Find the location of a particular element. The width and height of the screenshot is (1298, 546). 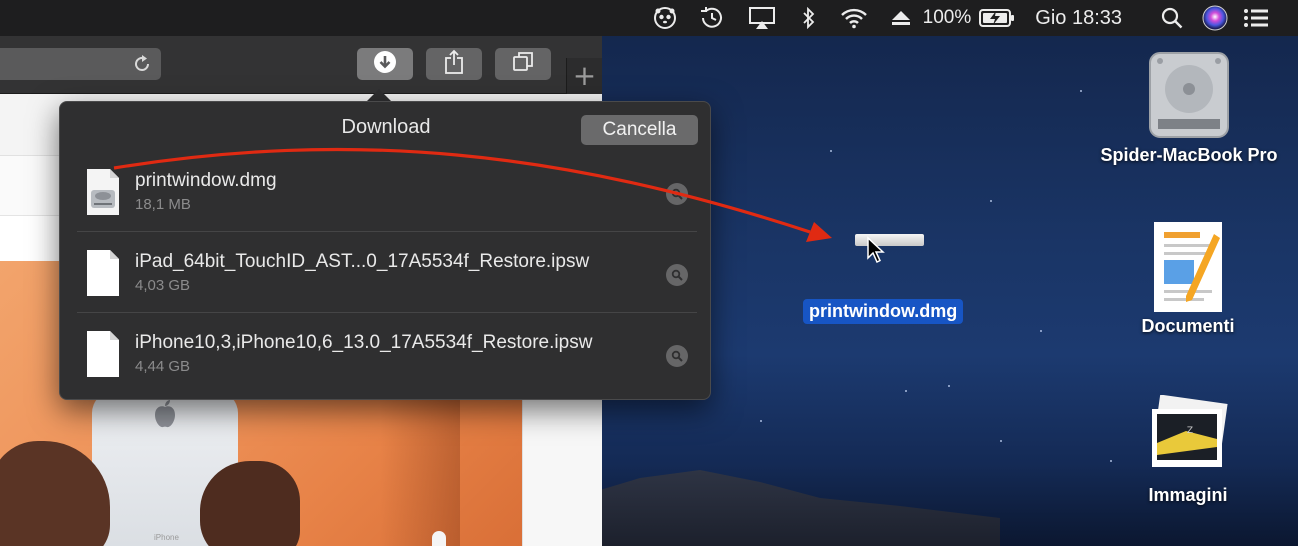

disk-image-icon is located at coordinates (103, 192).